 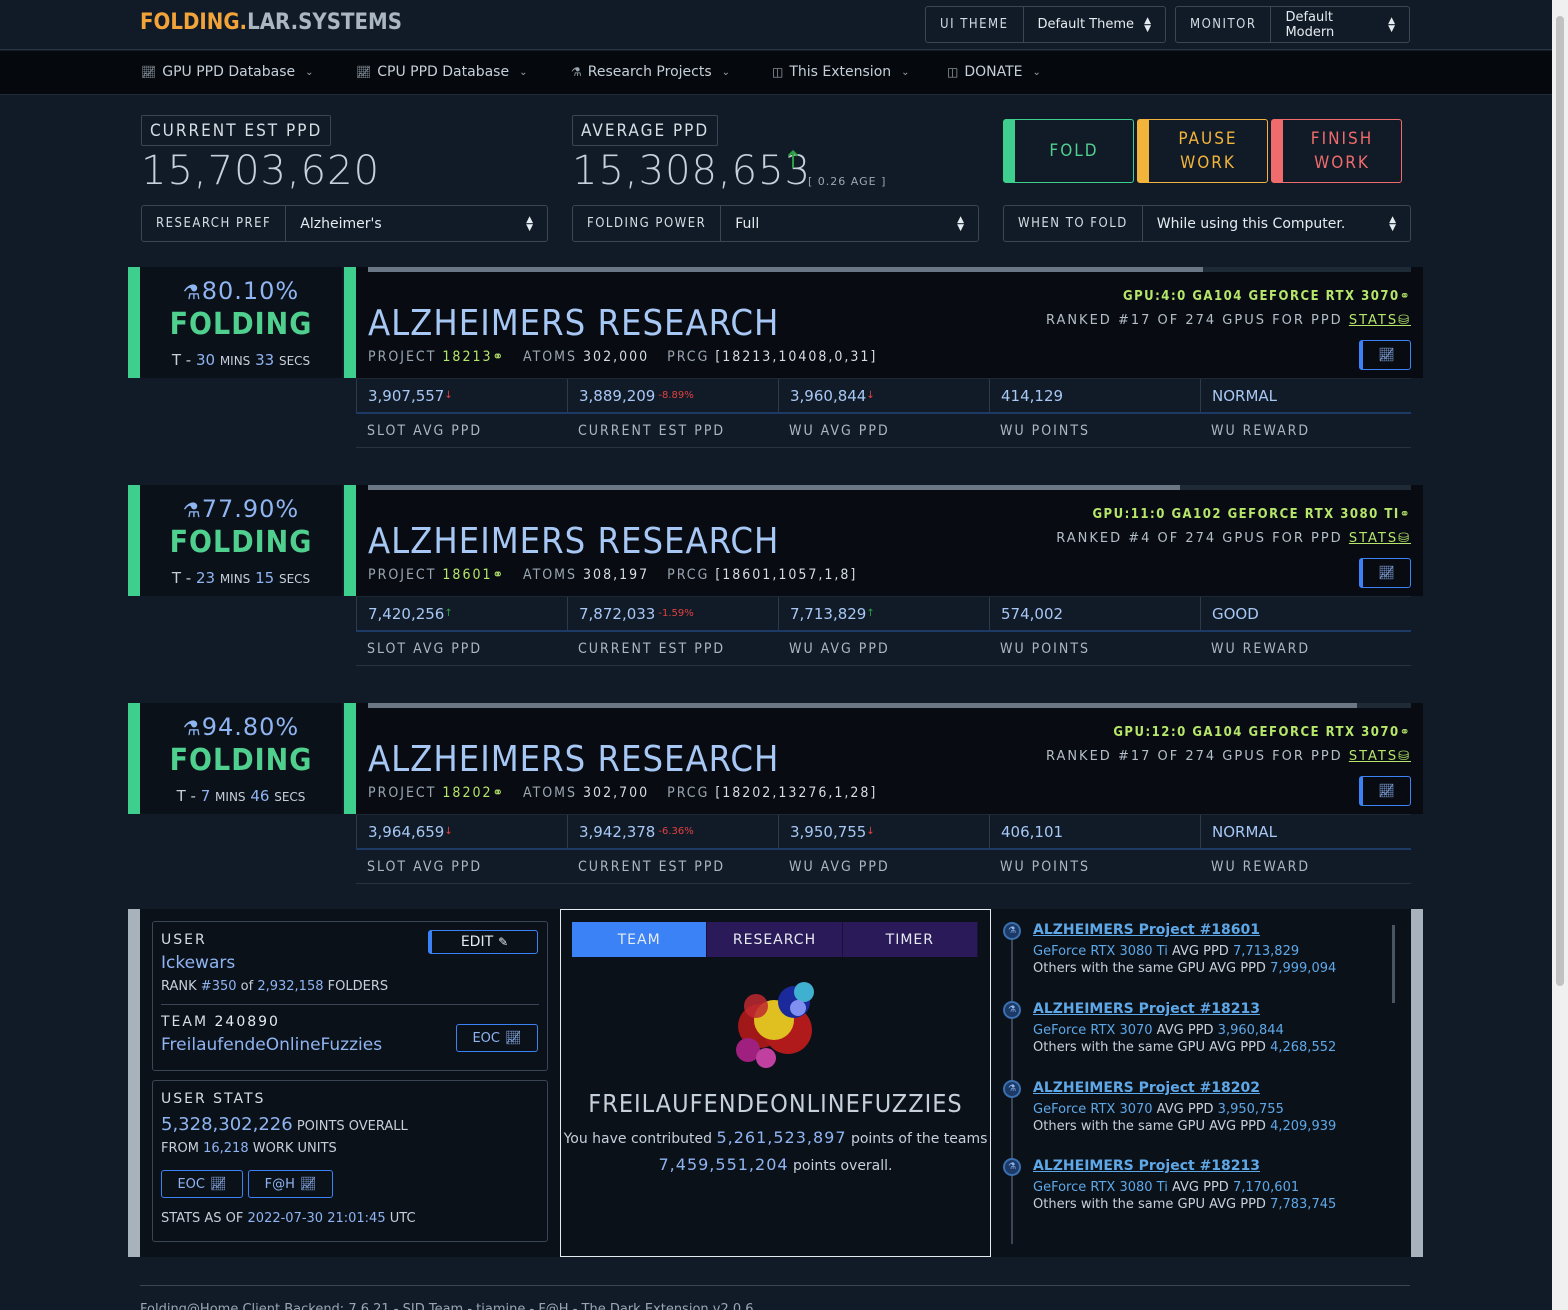 I want to click on tab-research: RESEARCH, so click(x=775, y=939).